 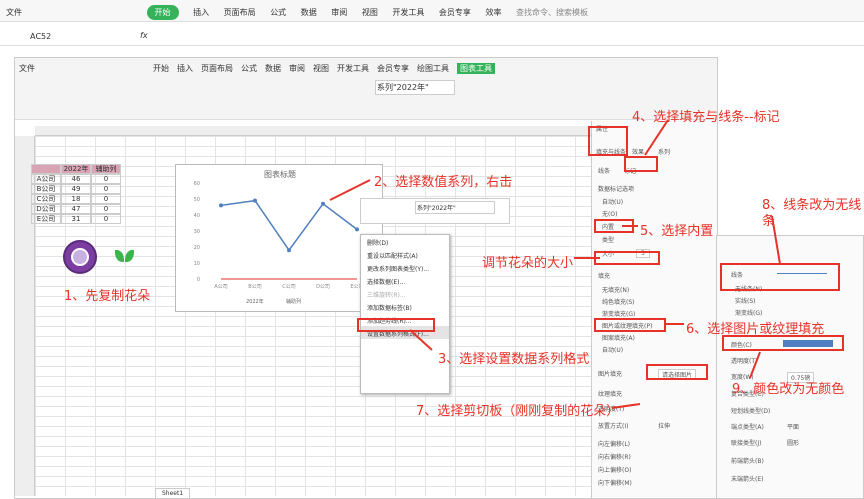 What do you see at coordinates (80, 257) in the screenshot?
I see `flower-ring-icon` at bounding box center [80, 257].